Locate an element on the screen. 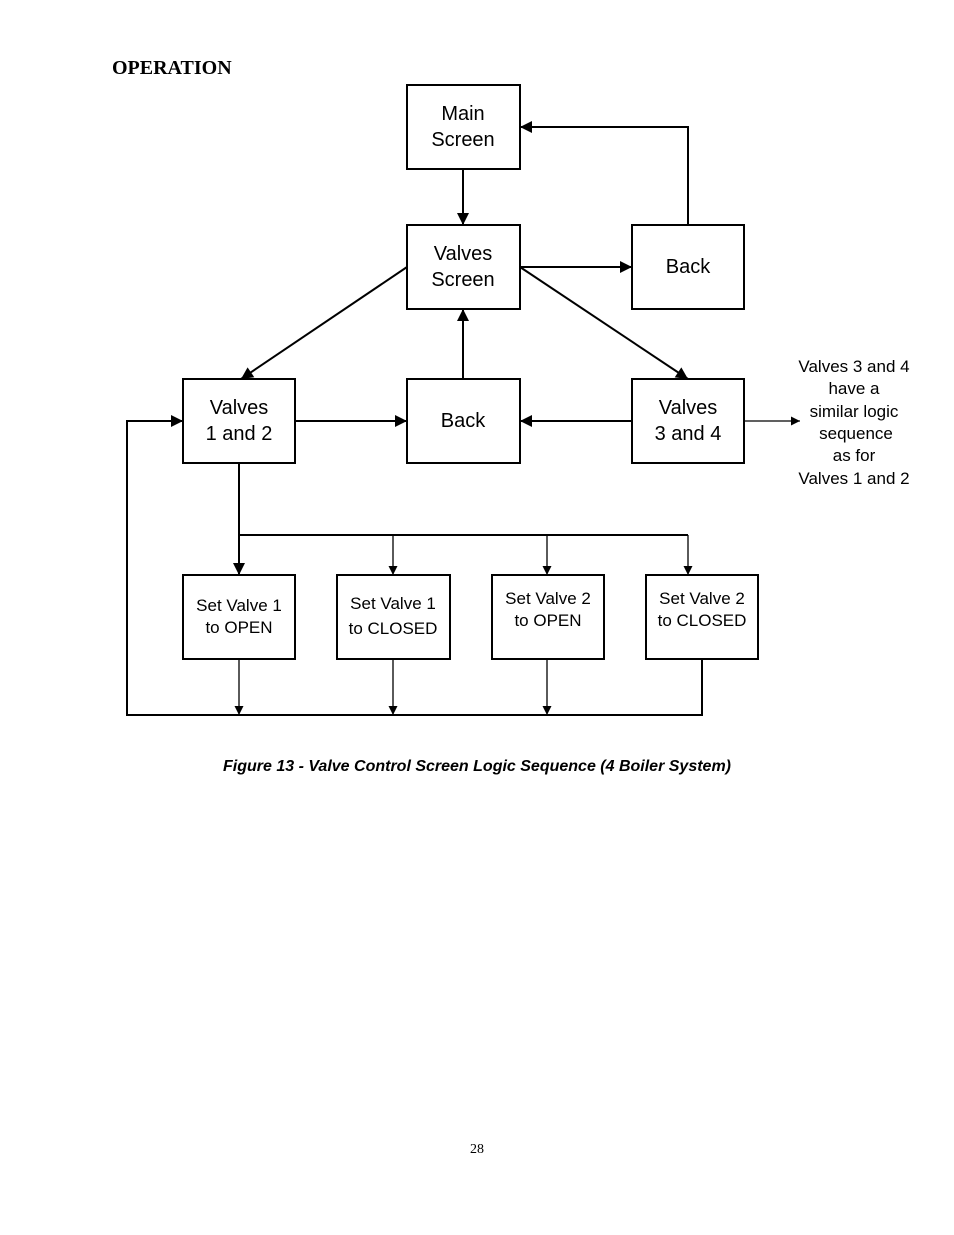 The width and height of the screenshot is (954, 1235). note-line: Valves 3 and 4 is located at coordinates (853, 366).